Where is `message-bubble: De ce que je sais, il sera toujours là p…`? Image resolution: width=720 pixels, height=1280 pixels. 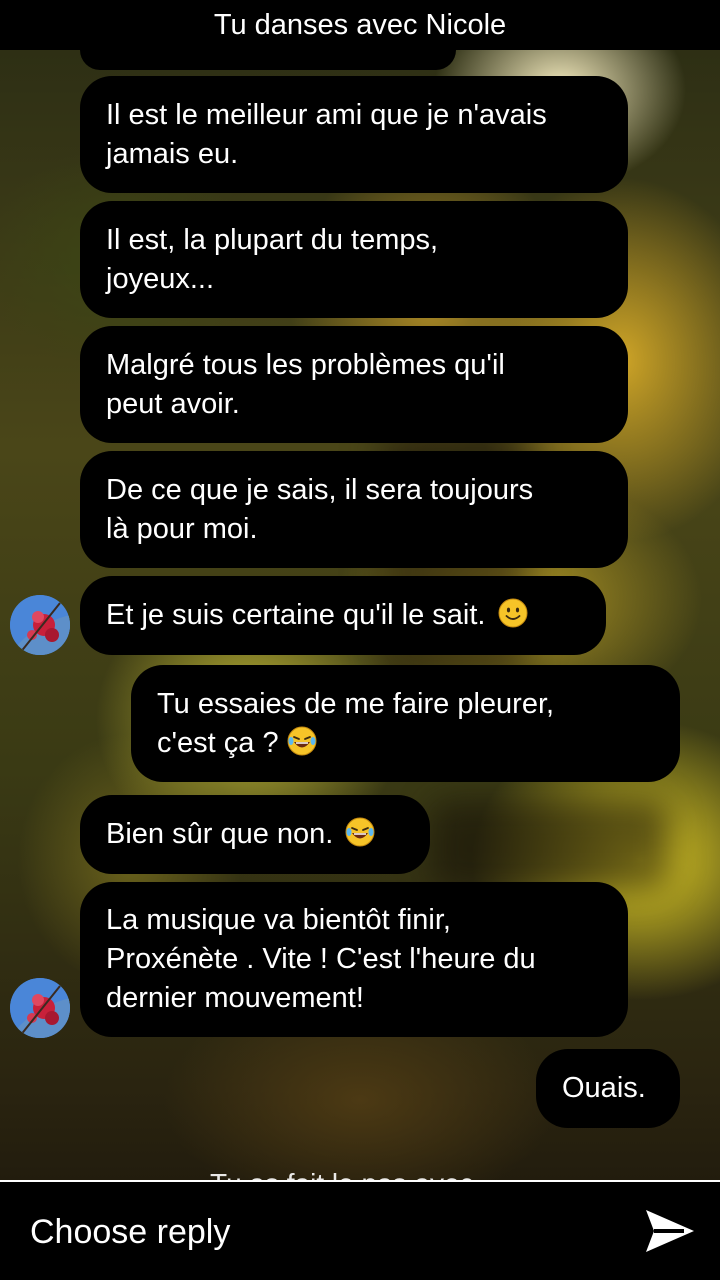
message-bubble: De ce que je sais, il sera toujours là p… is located at coordinates (354, 509).